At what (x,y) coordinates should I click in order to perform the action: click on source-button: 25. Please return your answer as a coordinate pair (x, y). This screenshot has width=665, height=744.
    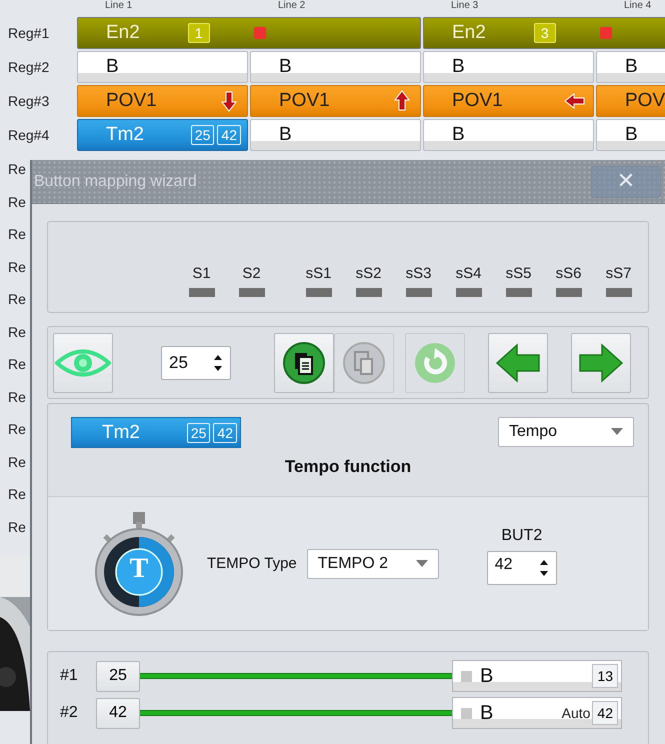
    Looking at the image, I should click on (118, 676).